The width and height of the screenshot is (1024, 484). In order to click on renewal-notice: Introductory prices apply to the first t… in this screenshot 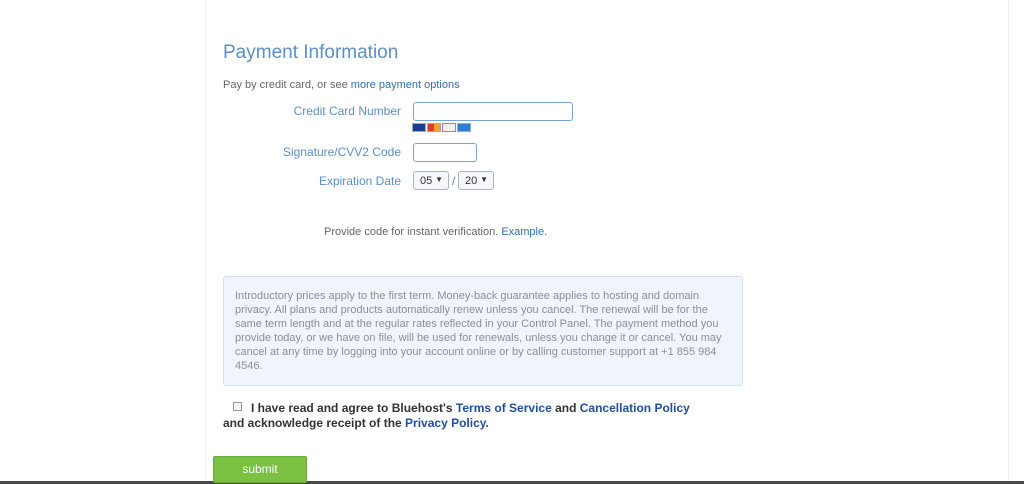, I will do `click(483, 331)`.